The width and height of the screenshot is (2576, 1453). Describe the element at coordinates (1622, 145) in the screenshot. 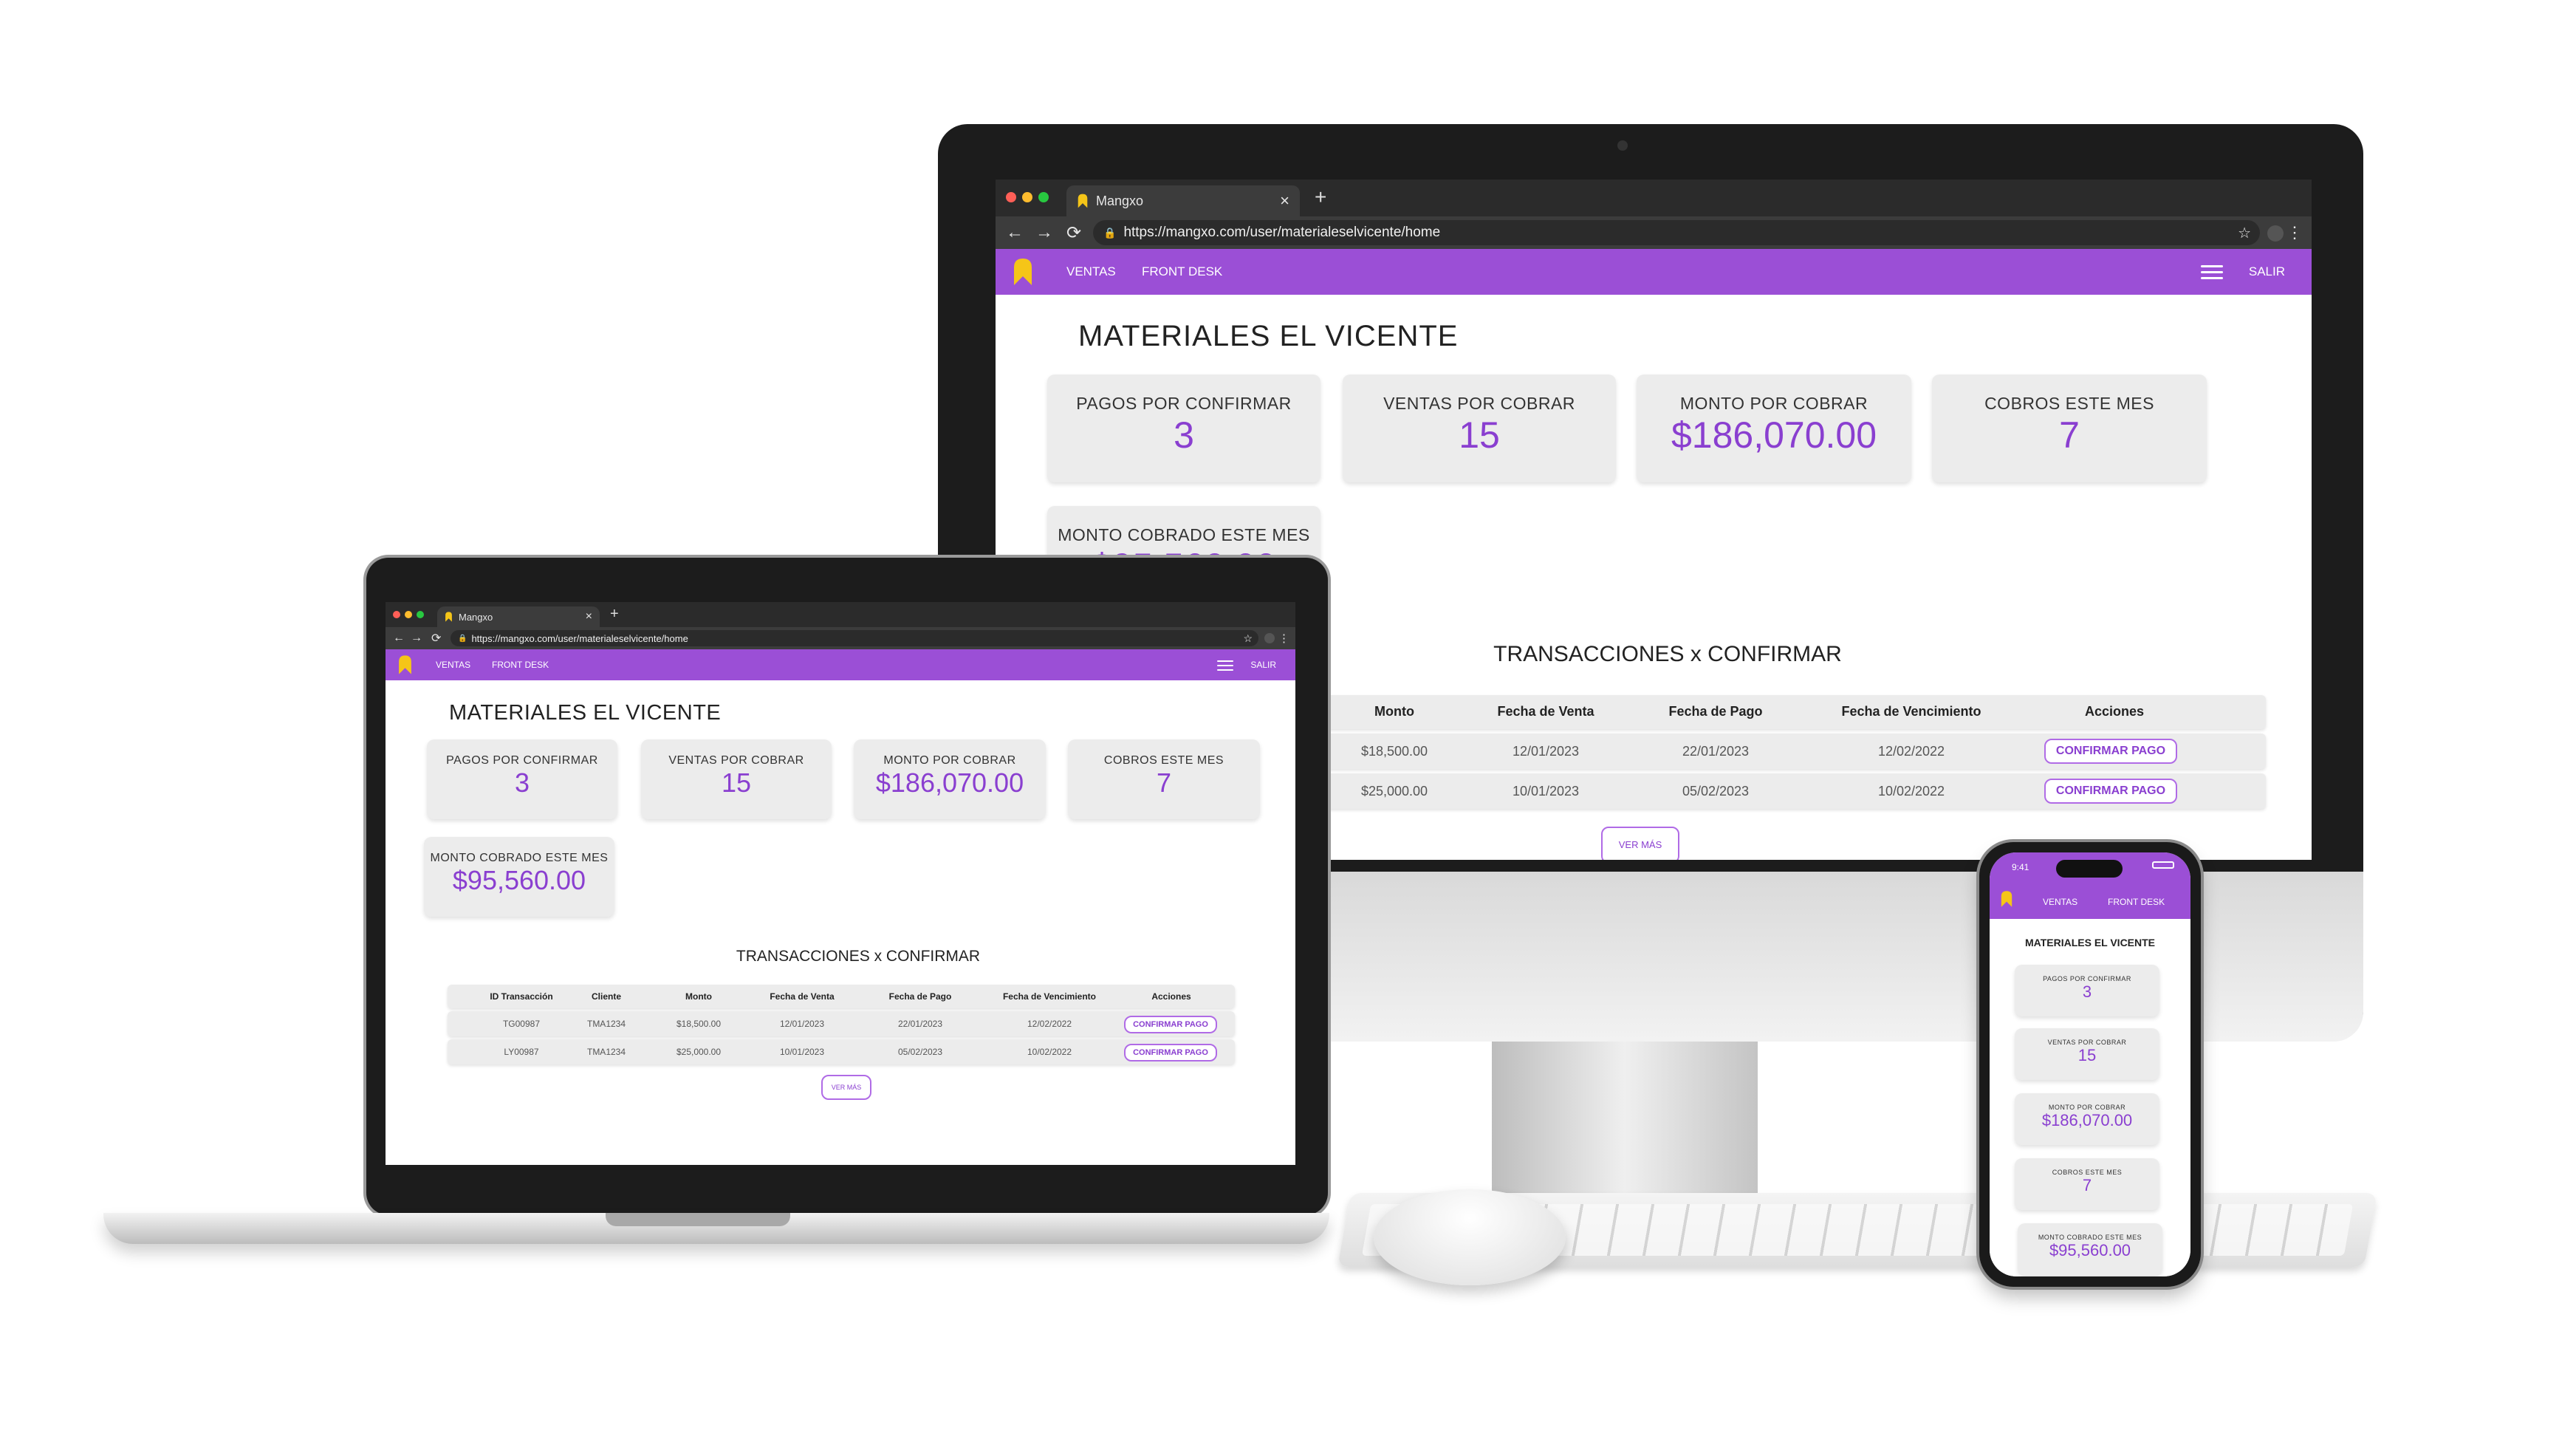

I see `desktop-webcam` at that location.